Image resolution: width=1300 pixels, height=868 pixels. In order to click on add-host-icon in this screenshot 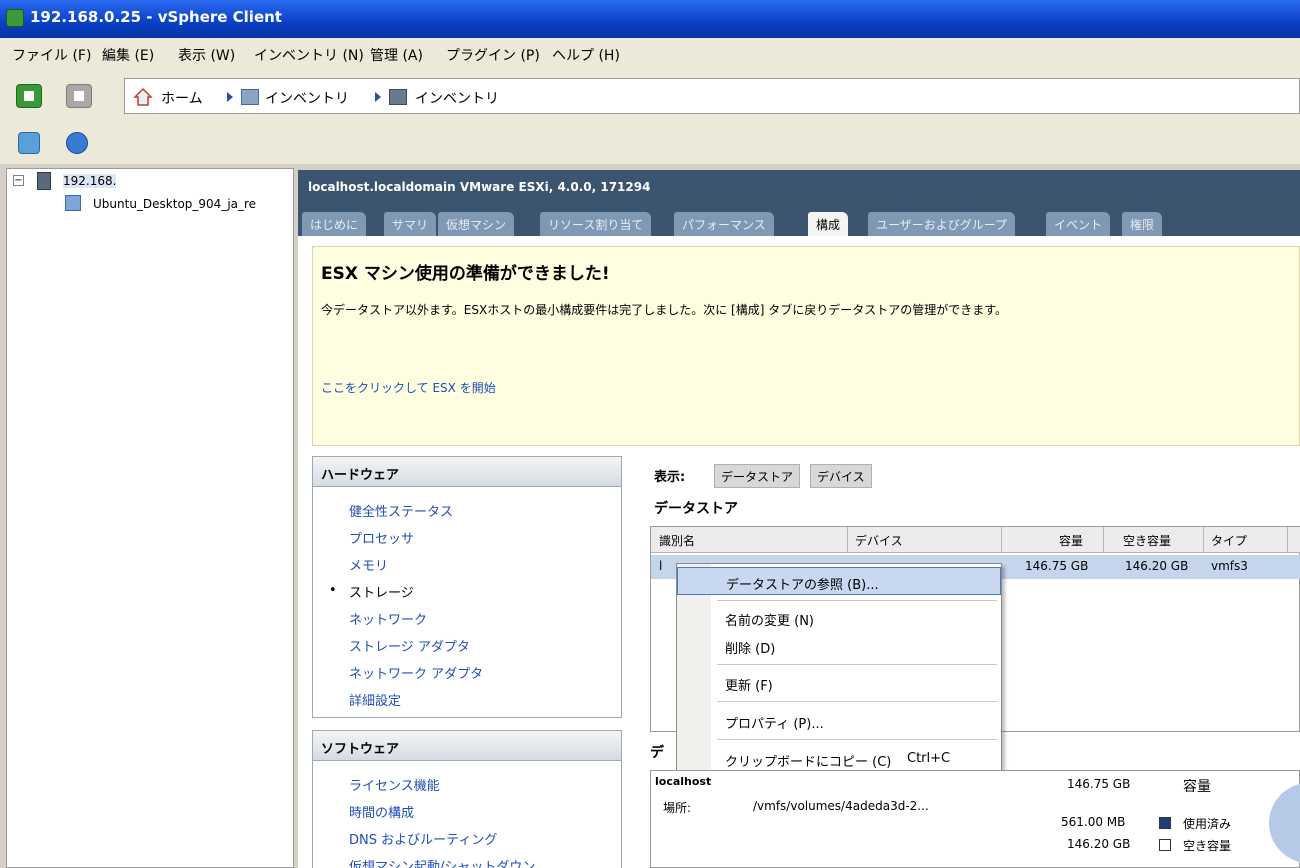, I will do `click(29, 143)`.